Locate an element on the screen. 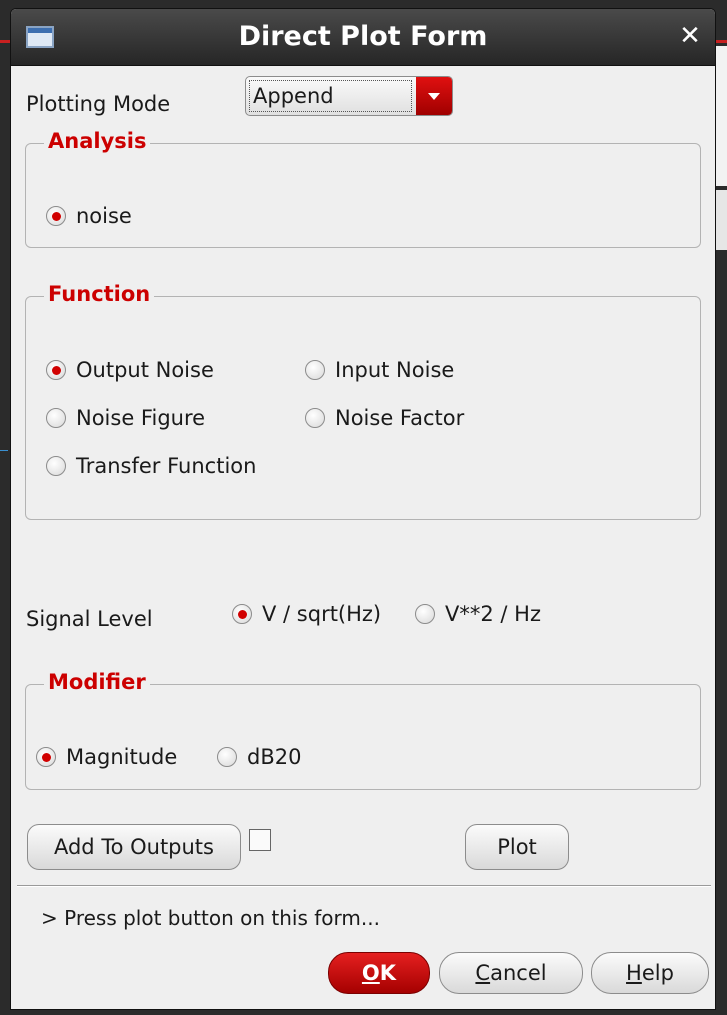 The image size is (727, 1015). help-mnemonic: H is located at coordinates (634, 973).